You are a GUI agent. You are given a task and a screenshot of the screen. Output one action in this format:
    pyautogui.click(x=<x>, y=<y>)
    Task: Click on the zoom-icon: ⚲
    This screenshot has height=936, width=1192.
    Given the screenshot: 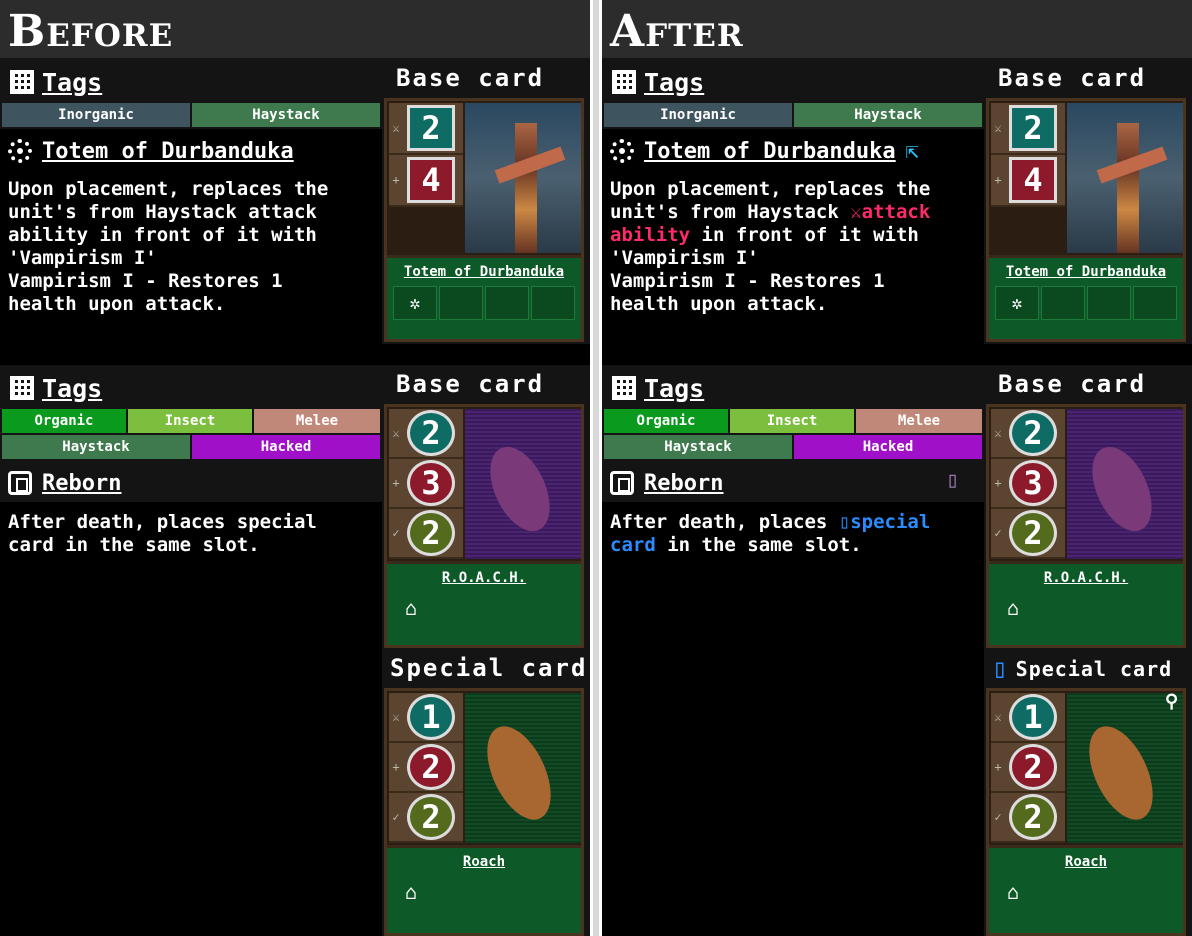 What is the action you would take?
    pyautogui.click(x=1171, y=701)
    